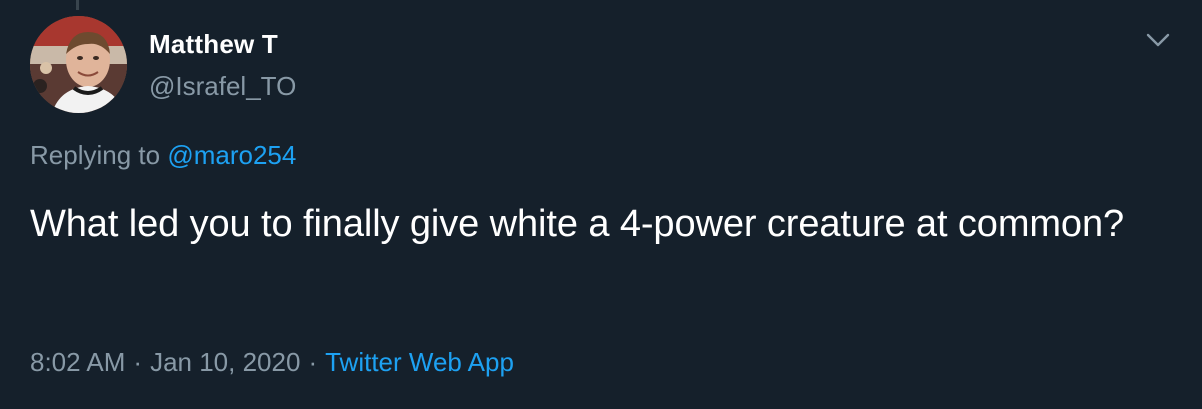  What do you see at coordinates (222, 86) in the screenshot?
I see `author-handle: @Israfel_TO` at bounding box center [222, 86].